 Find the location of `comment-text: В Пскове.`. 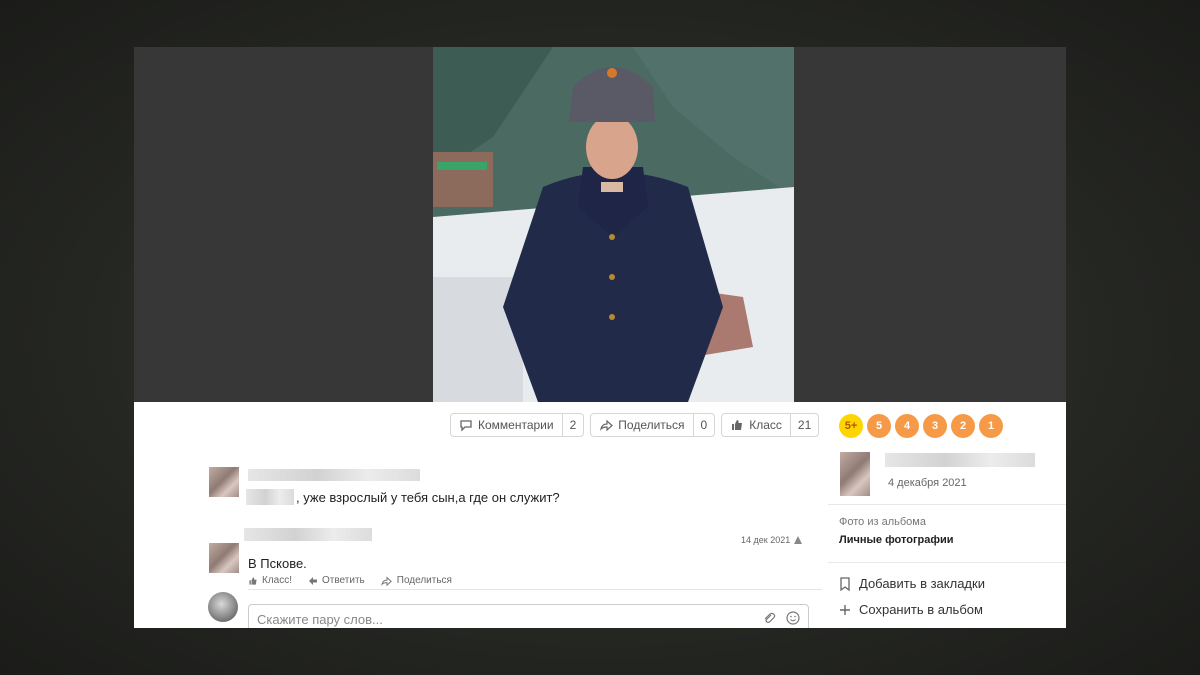

comment-text: В Пскове. is located at coordinates (277, 563).